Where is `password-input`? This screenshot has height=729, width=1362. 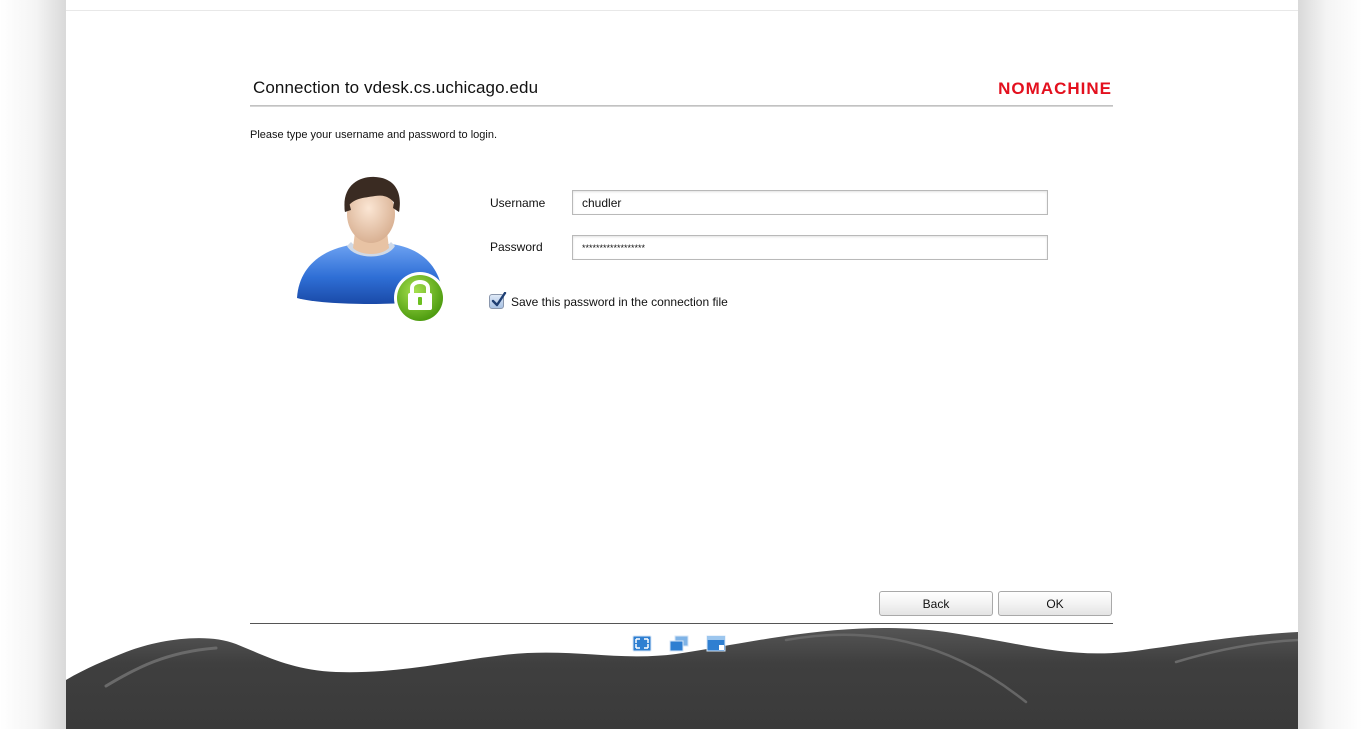 password-input is located at coordinates (810, 247).